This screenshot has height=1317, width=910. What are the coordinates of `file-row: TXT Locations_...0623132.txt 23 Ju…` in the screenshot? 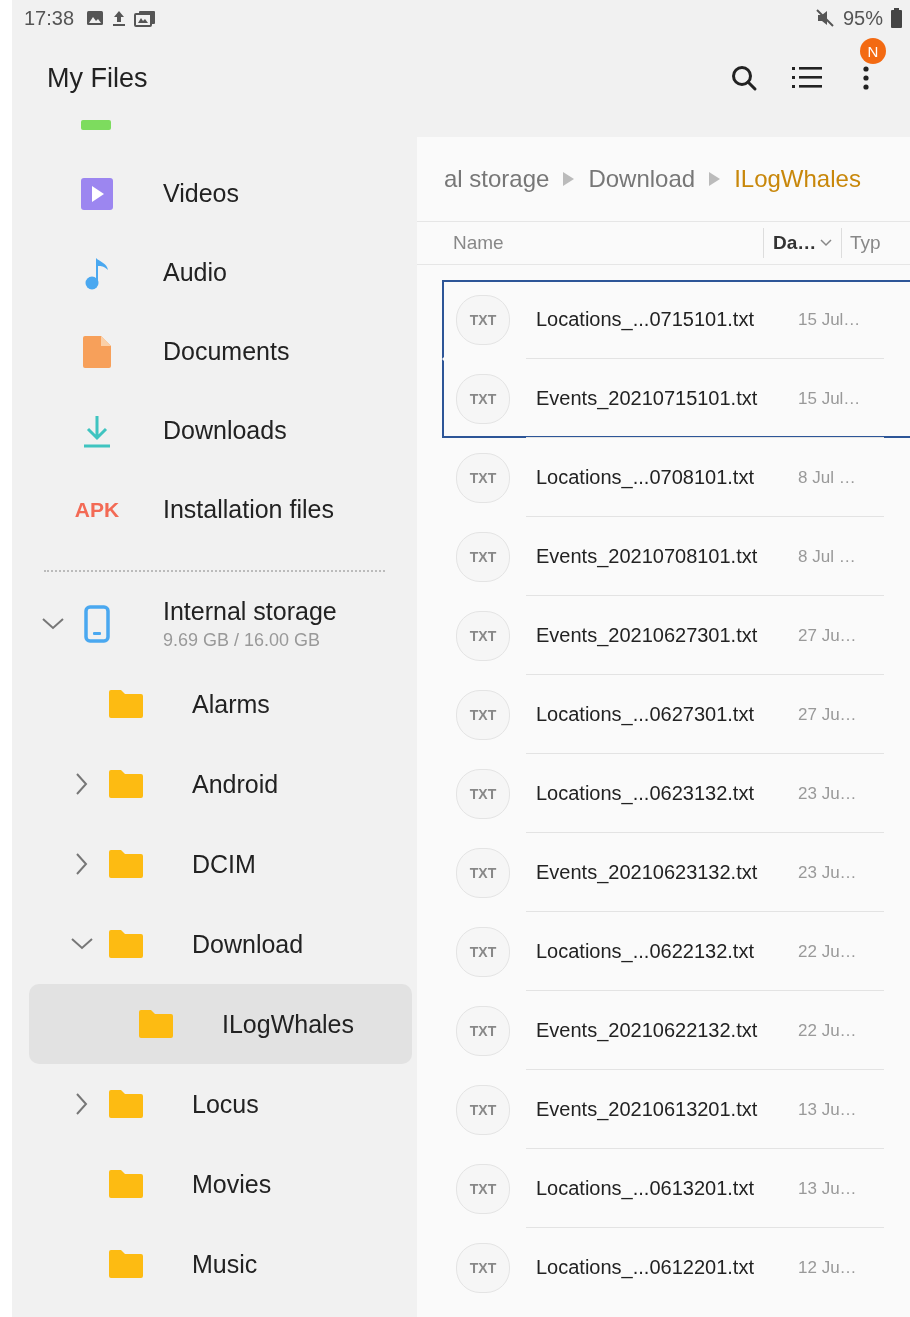 It's located at (676, 793).